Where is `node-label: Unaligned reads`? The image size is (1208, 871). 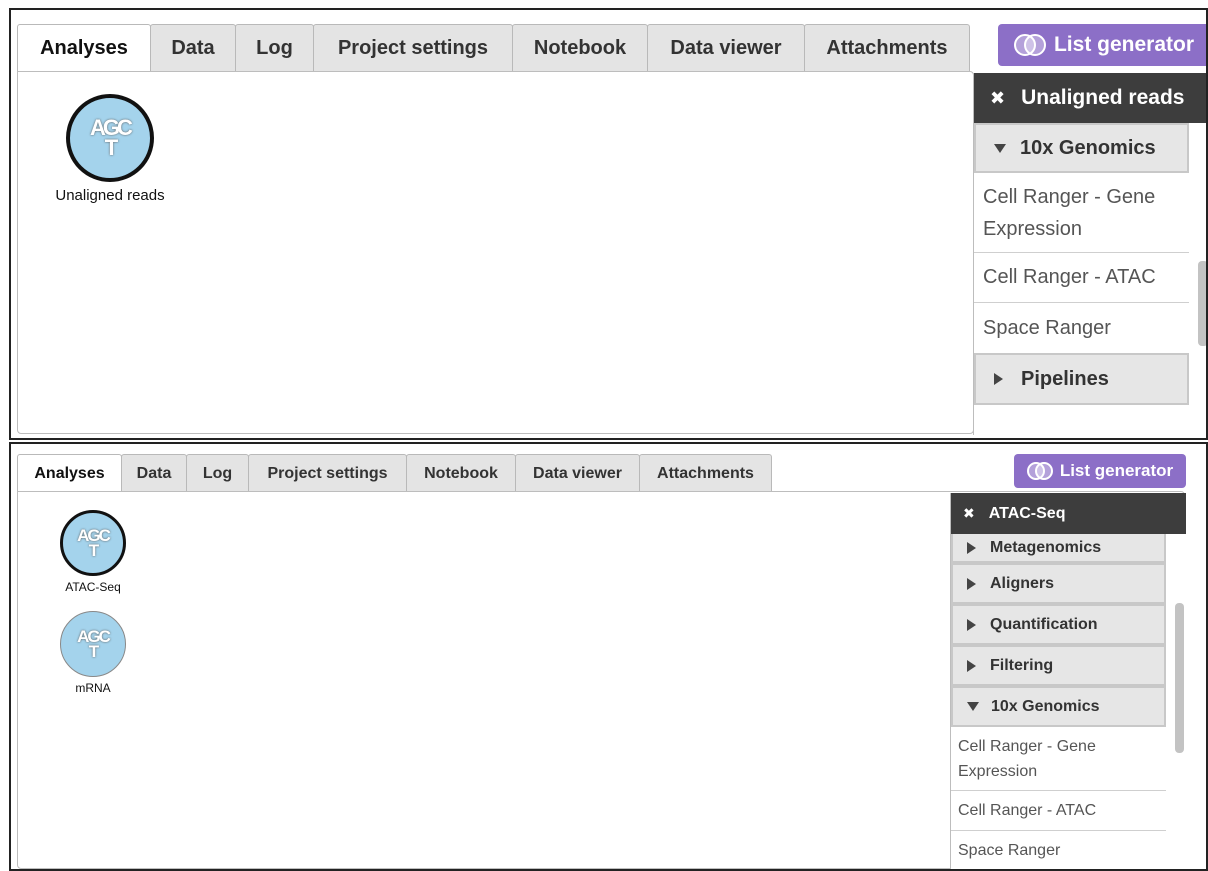 node-label: Unaligned reads is located at coordinates (110, 195).